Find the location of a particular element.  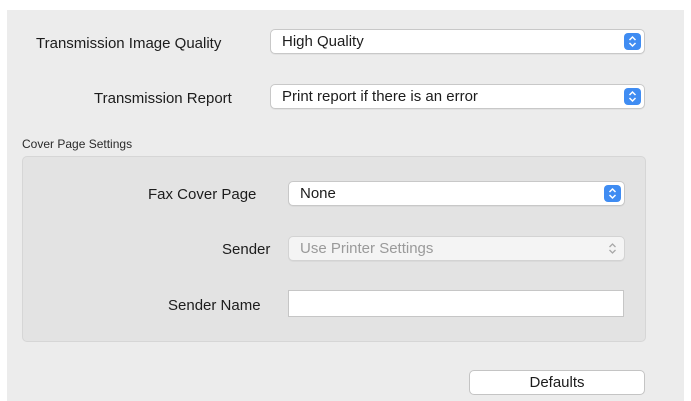

image-quality-popup: High Quality is located at coordinates (457, 41).